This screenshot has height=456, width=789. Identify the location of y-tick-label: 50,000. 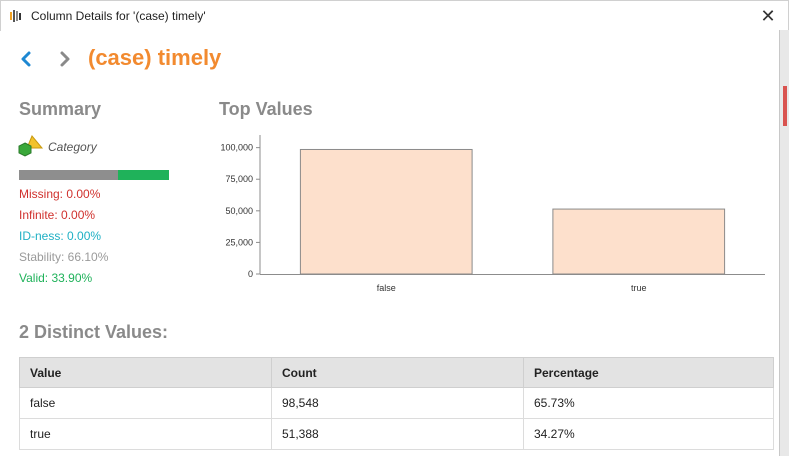
(239, 211).